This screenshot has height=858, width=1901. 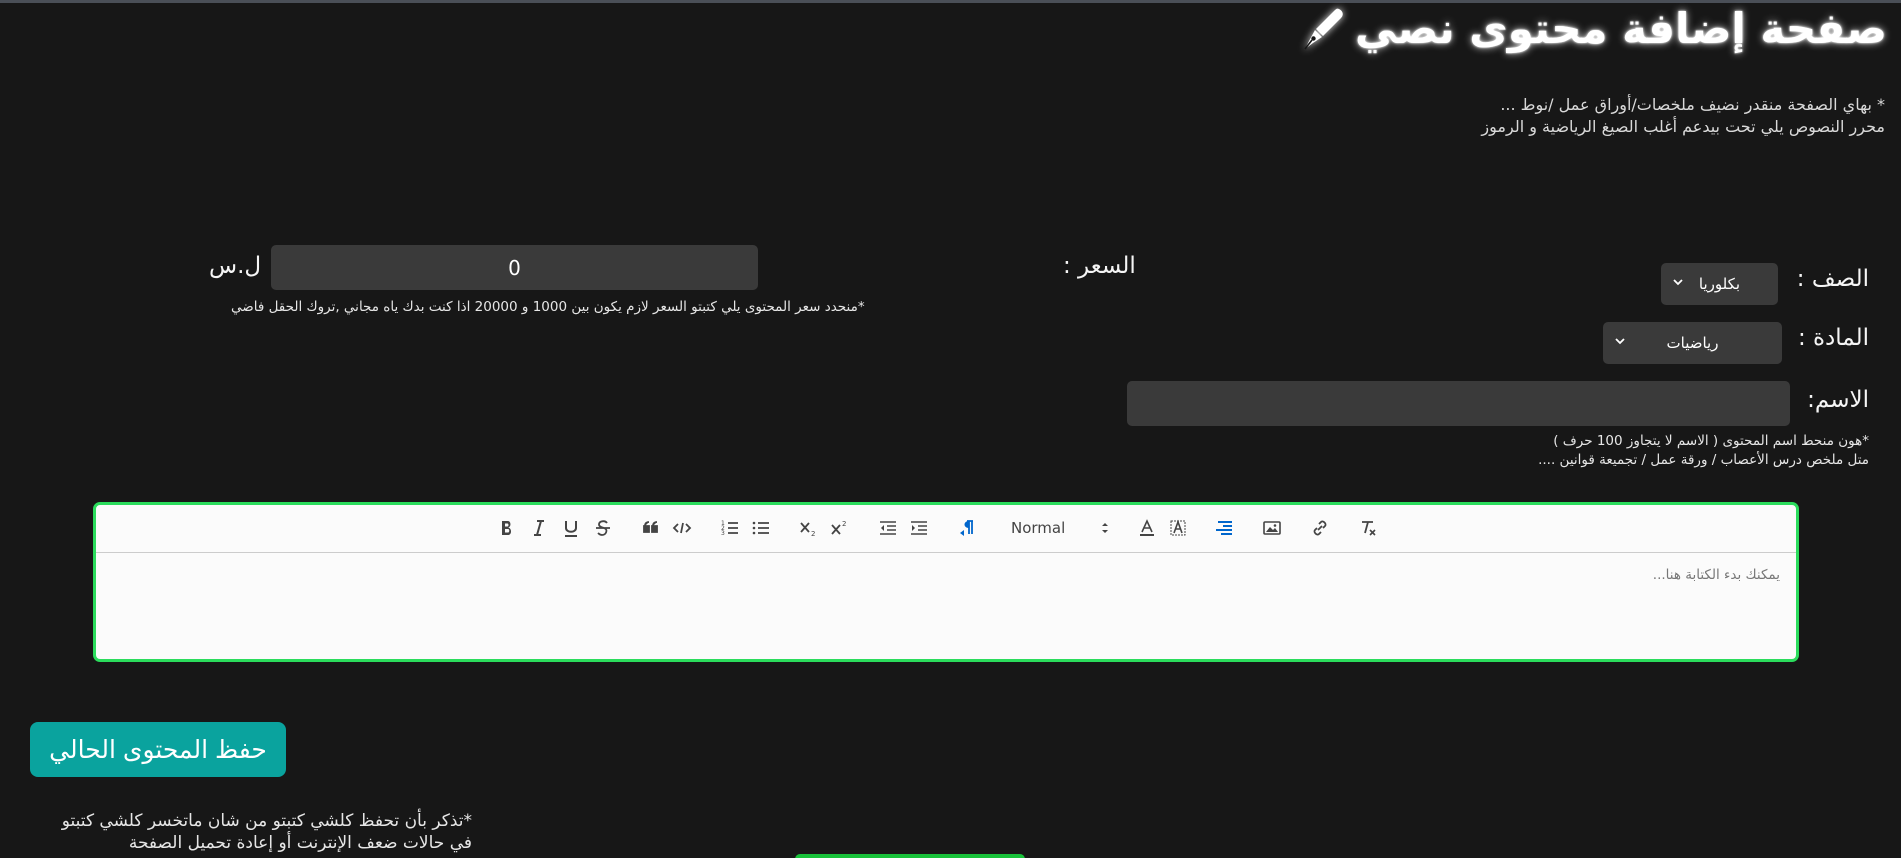 I want to click on save-content-button: حفظ المحتوى الحالي, so click(x=158, y=749).